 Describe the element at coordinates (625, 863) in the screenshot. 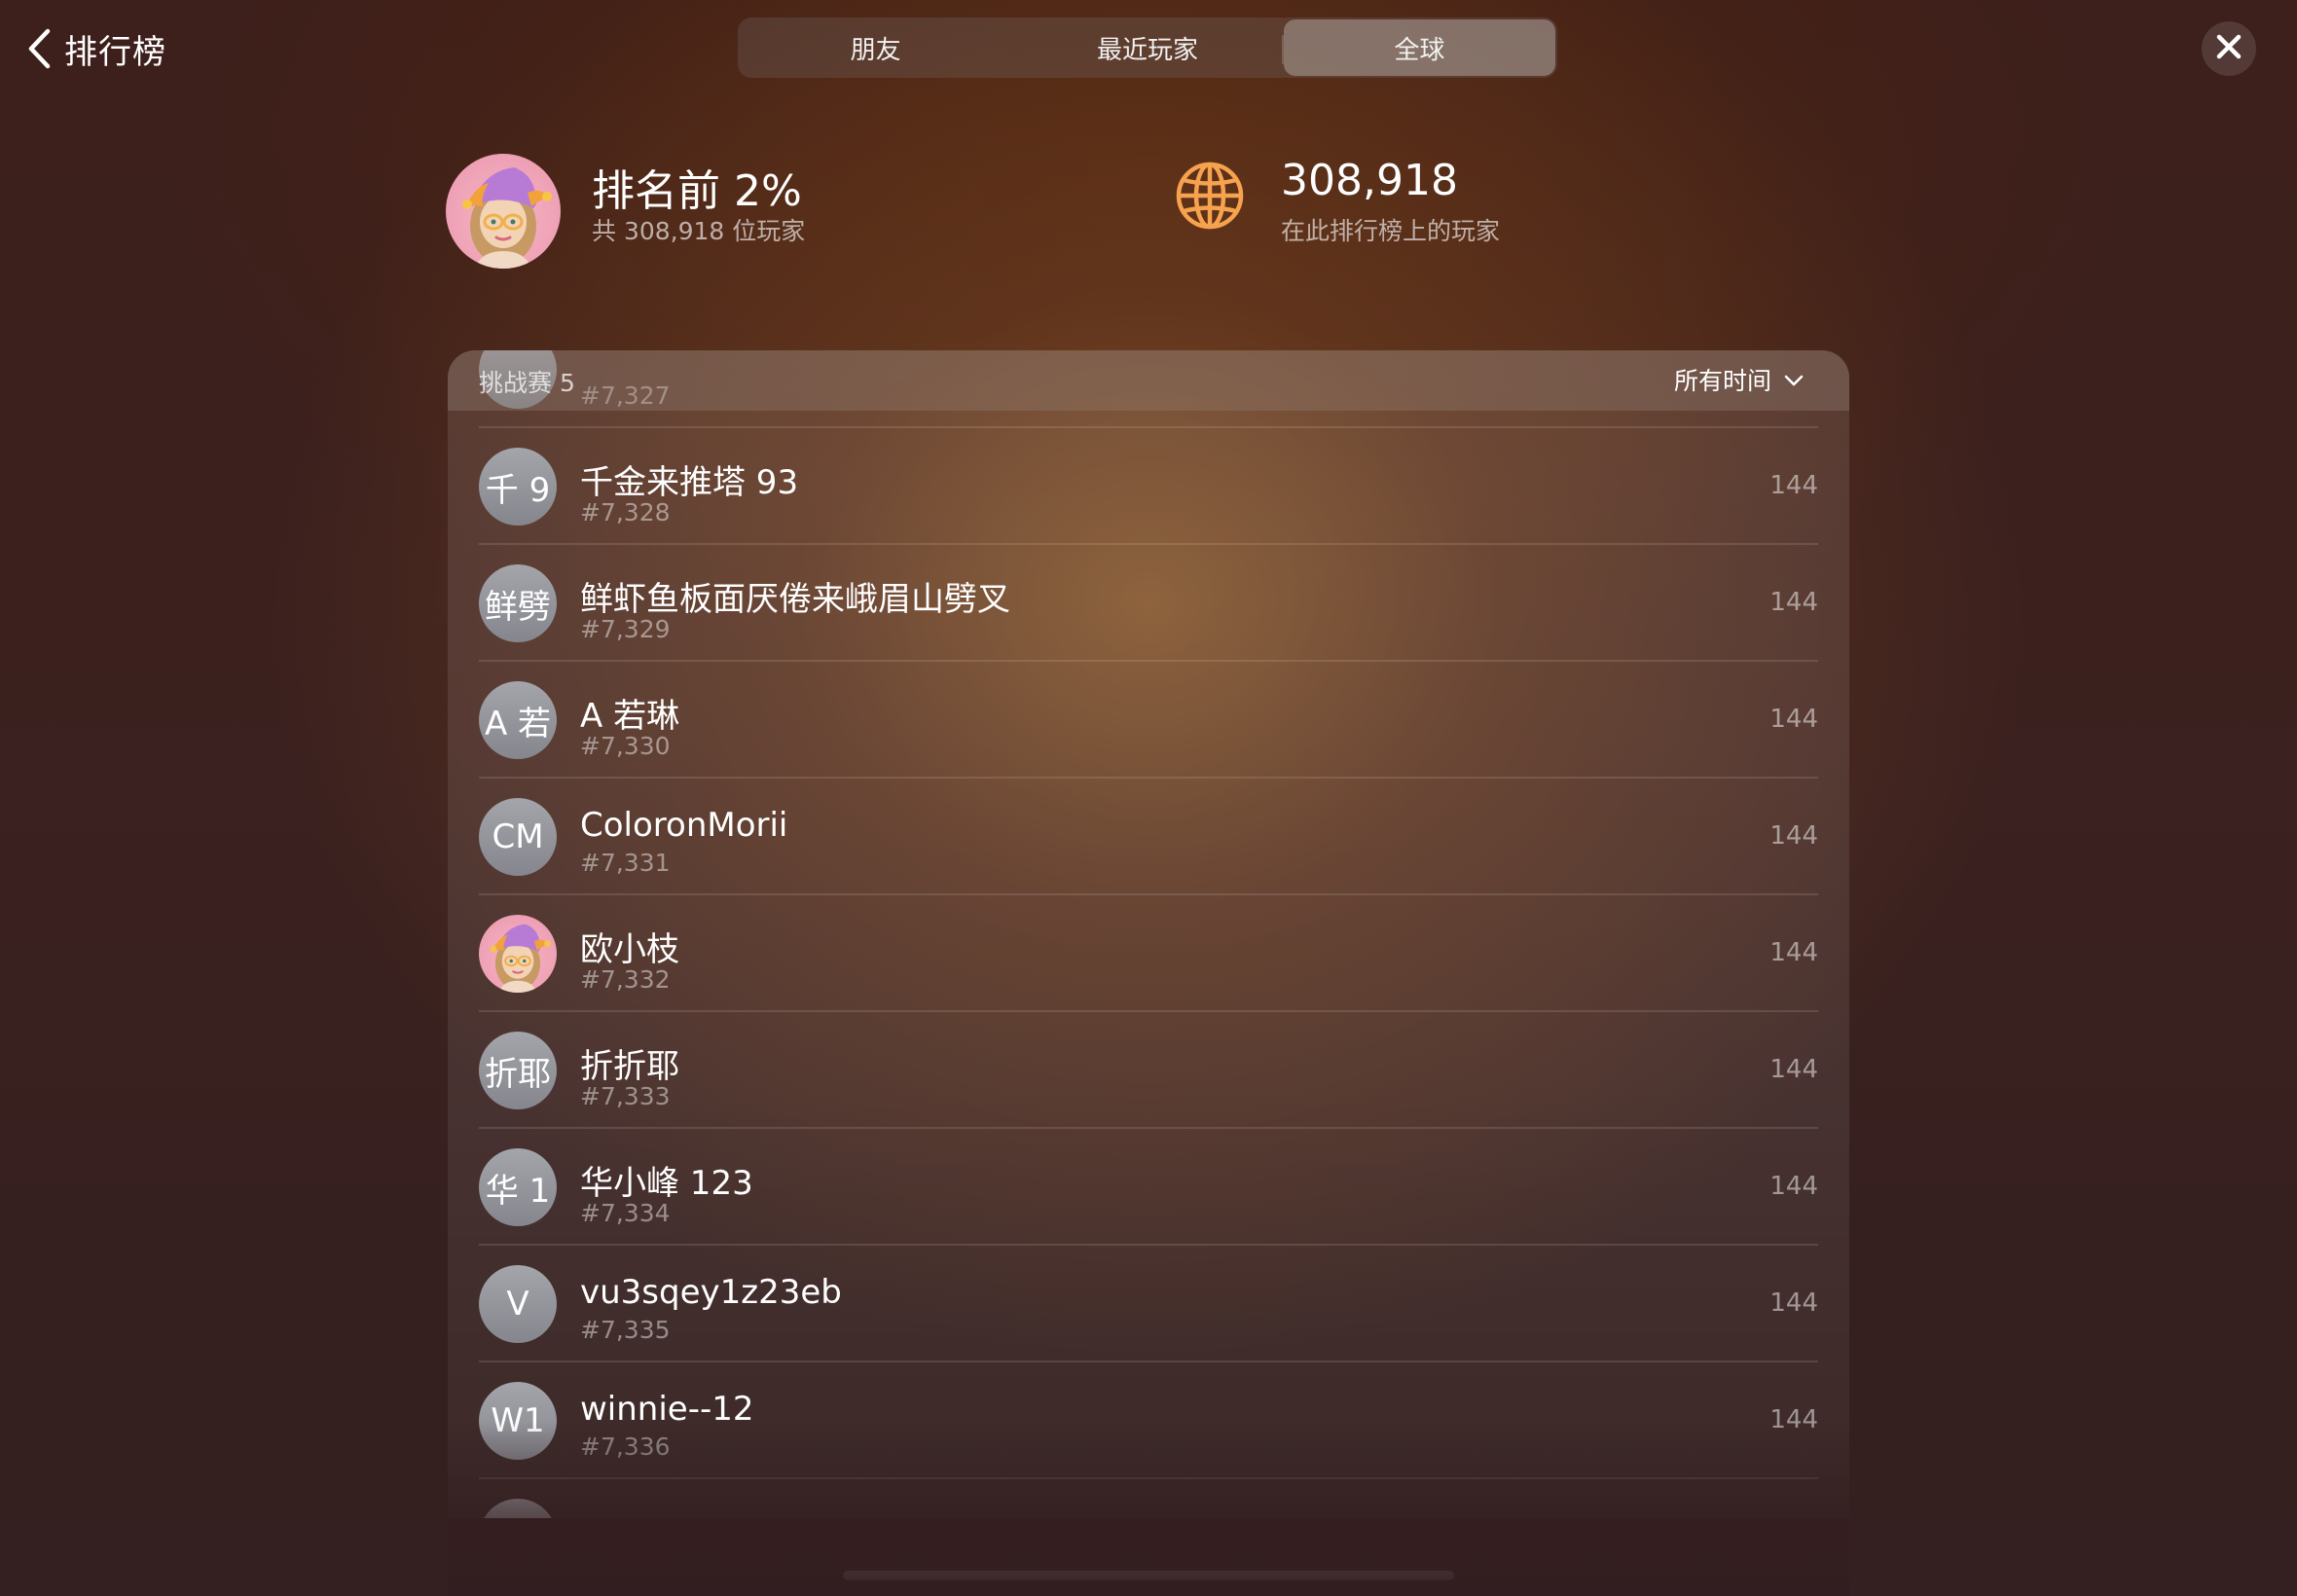

I see `player-rank: #7,331` at that location.